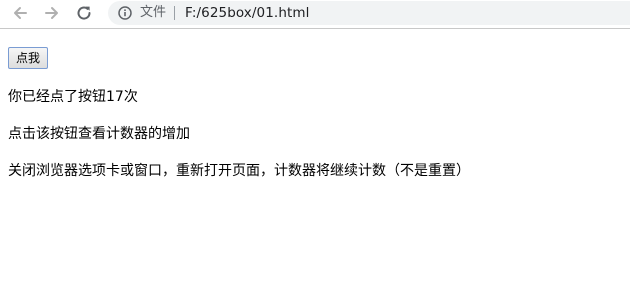  I want to click on browser-toolbar: 文件 F:/625box/01.html, so click(315, 14).